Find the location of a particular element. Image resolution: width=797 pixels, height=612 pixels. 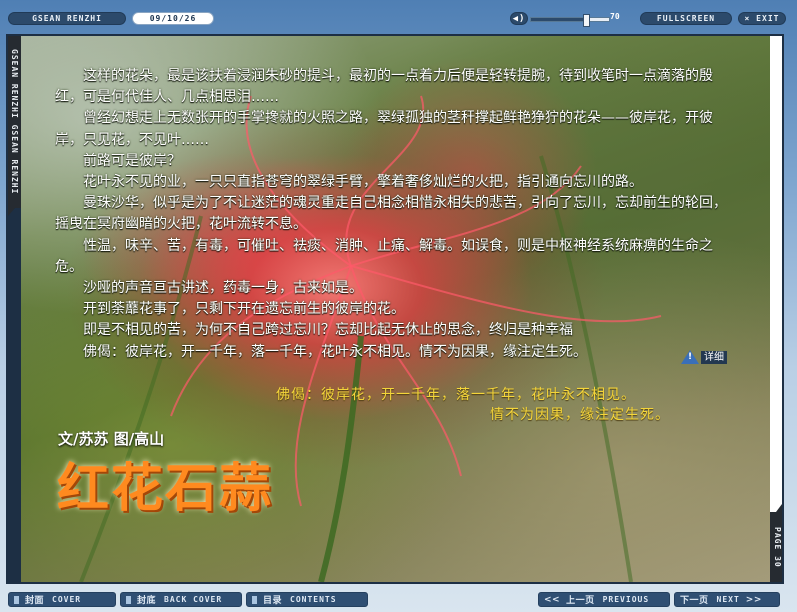

detail-button: ! 详细 is located at coordinates (704, 357).